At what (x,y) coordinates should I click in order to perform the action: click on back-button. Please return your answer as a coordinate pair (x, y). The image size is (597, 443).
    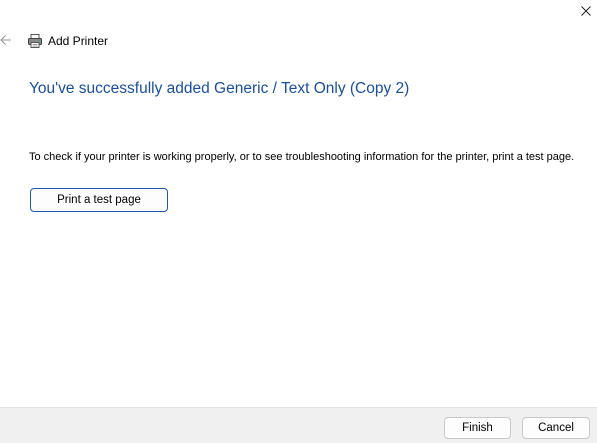
    Looking at the image, I should click on (7, 40).